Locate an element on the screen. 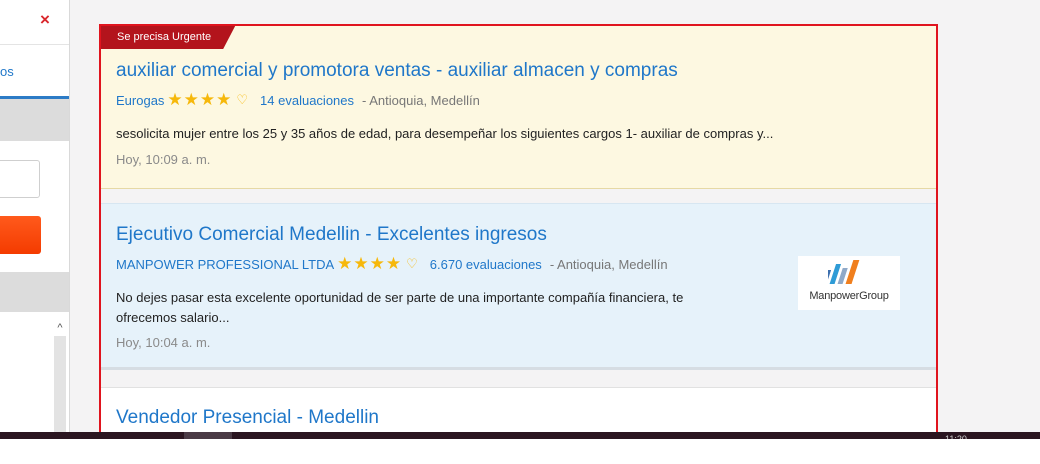 The image size is (1040, 464). urgent-badge: Se precisa Urgente is located at coordinates (168, 37).